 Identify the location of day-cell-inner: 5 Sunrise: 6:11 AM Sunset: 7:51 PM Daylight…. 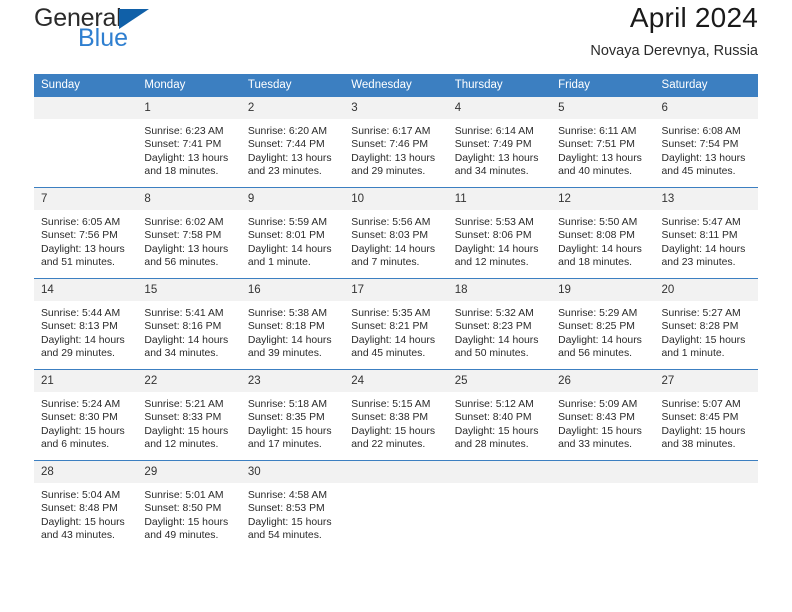
(603, 142).